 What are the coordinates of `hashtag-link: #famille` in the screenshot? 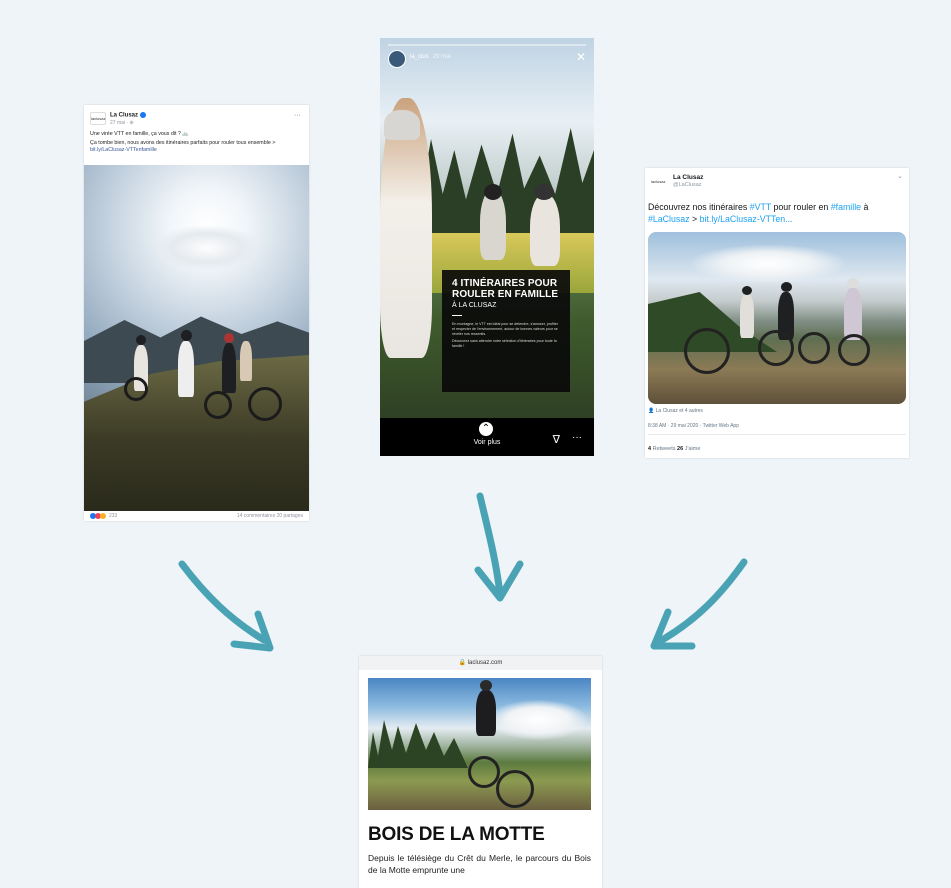 It's located at (846, 207).